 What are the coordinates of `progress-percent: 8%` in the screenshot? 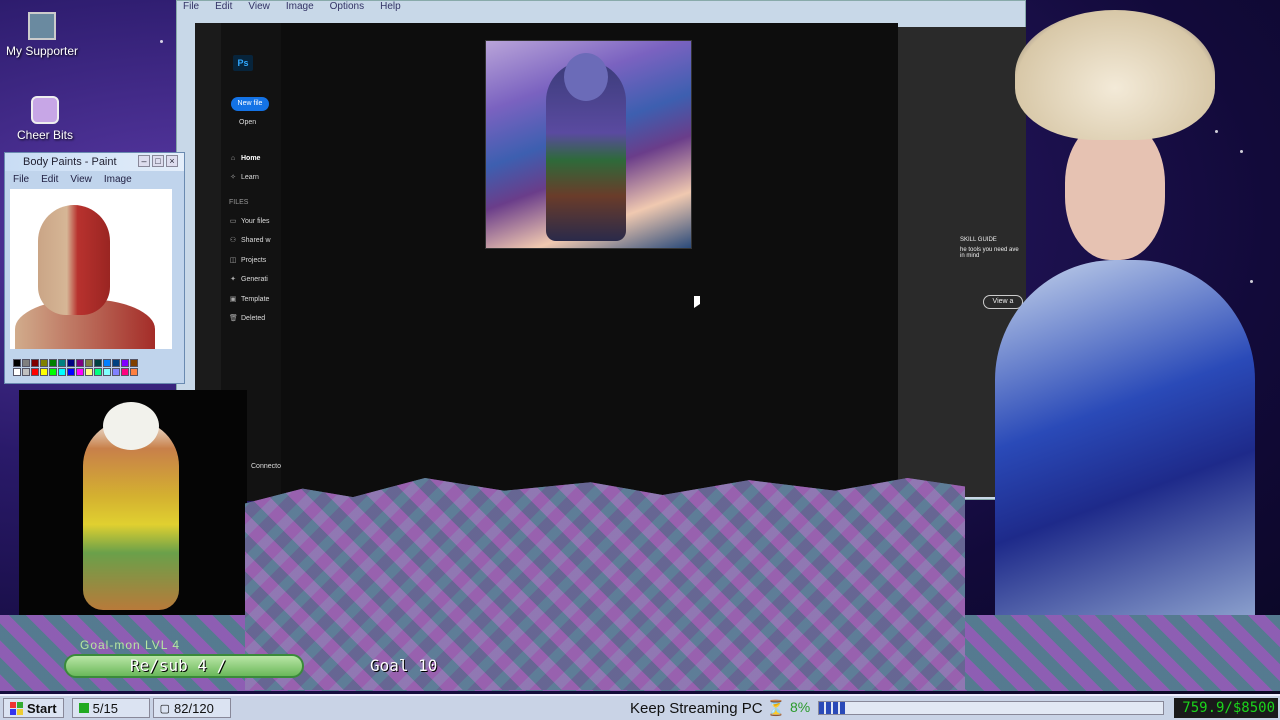 It's located at (800, 707).